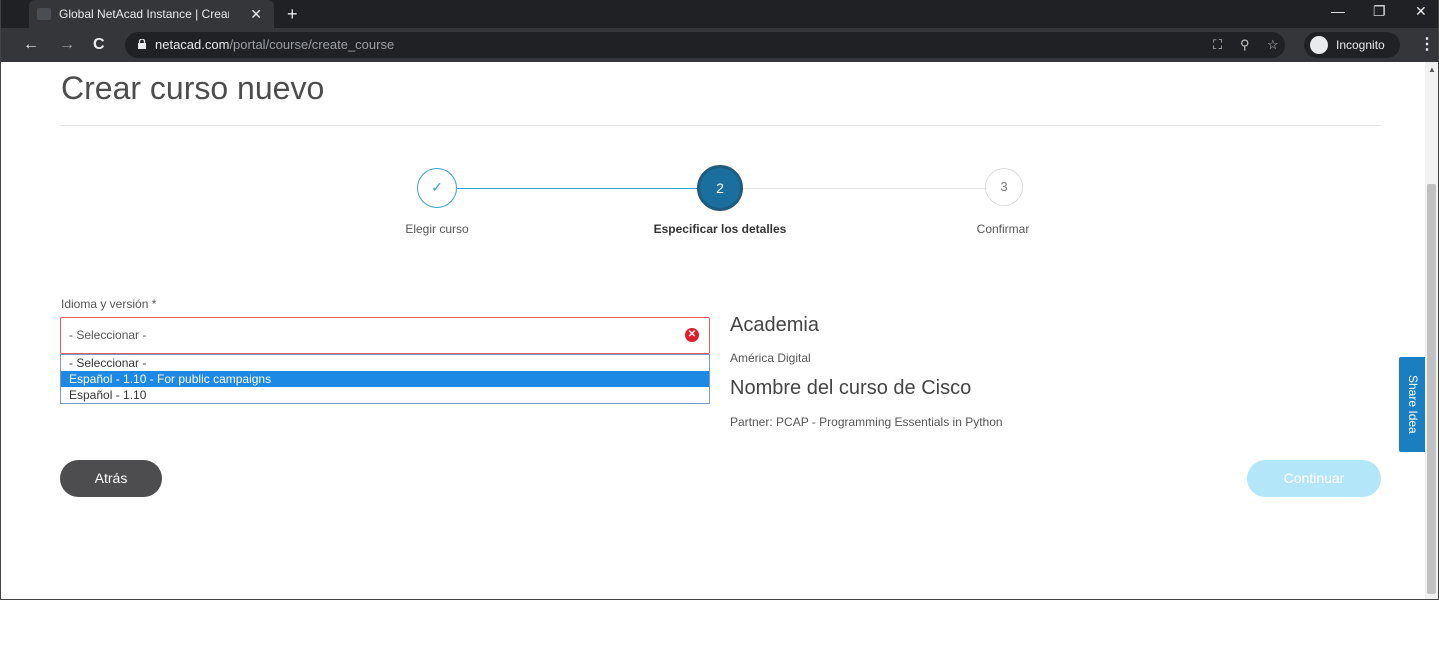  I want to click on menu-icon: ⋮, so click(1427, 45).